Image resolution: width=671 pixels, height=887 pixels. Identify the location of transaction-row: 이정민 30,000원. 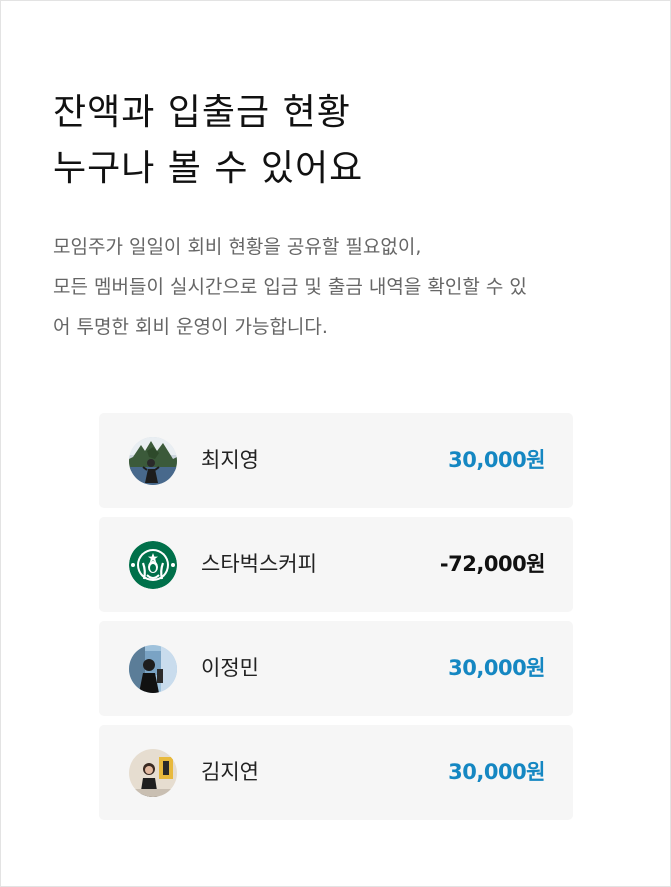
(336, 668).